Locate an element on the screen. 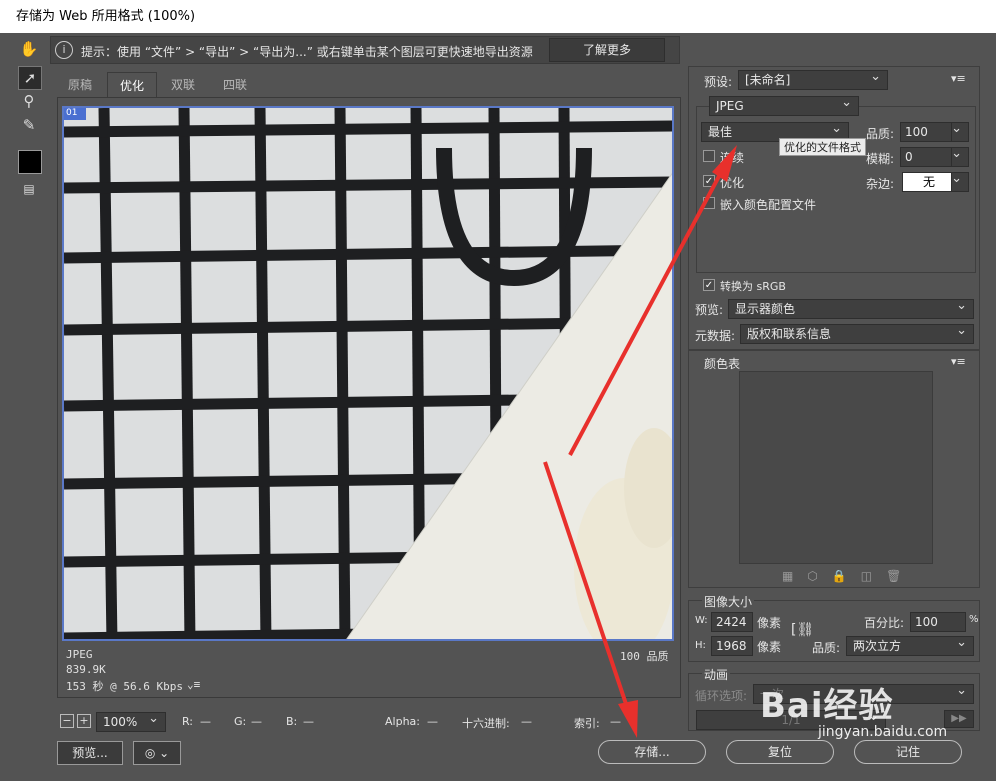 Image resolution: width=996 pixels, height=781 pixels. width-unit: 像素 is located at coordinates (769, 623).